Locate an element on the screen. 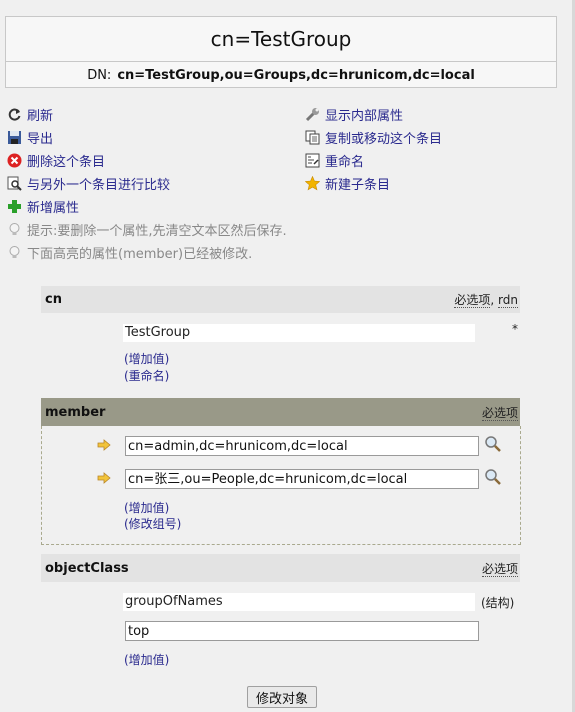 This screenshot has width=575, height=712. attr-name-objectclass: objectClass is located at coordinates (87, 568).